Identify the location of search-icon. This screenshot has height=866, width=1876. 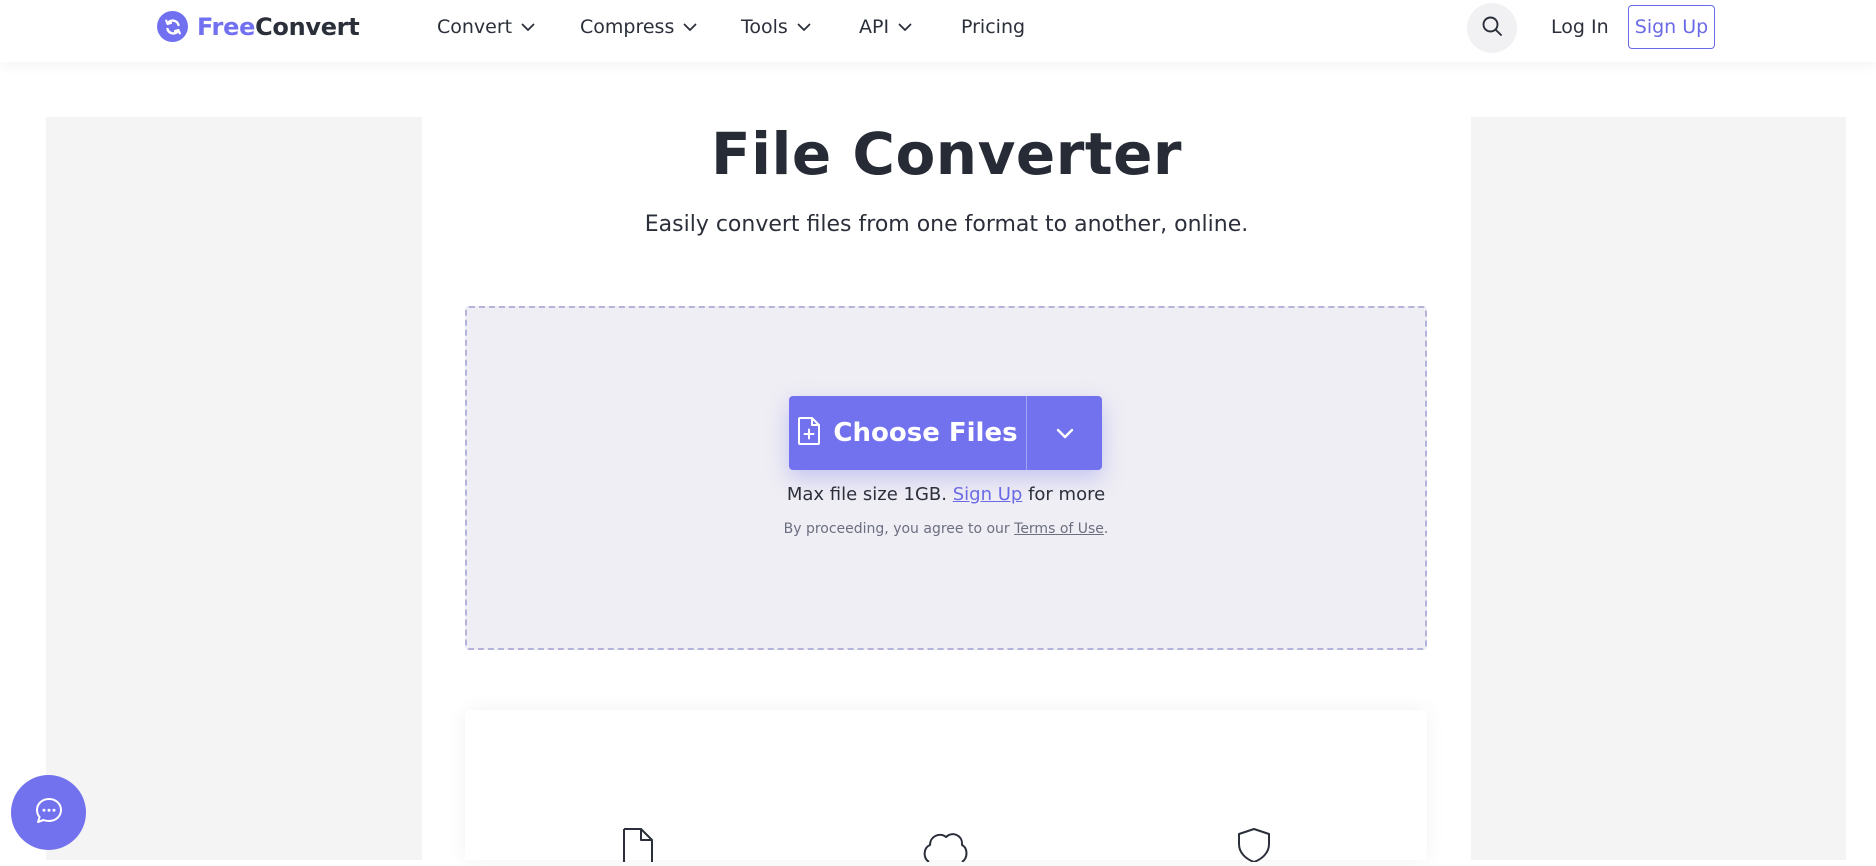
(1492, 28).